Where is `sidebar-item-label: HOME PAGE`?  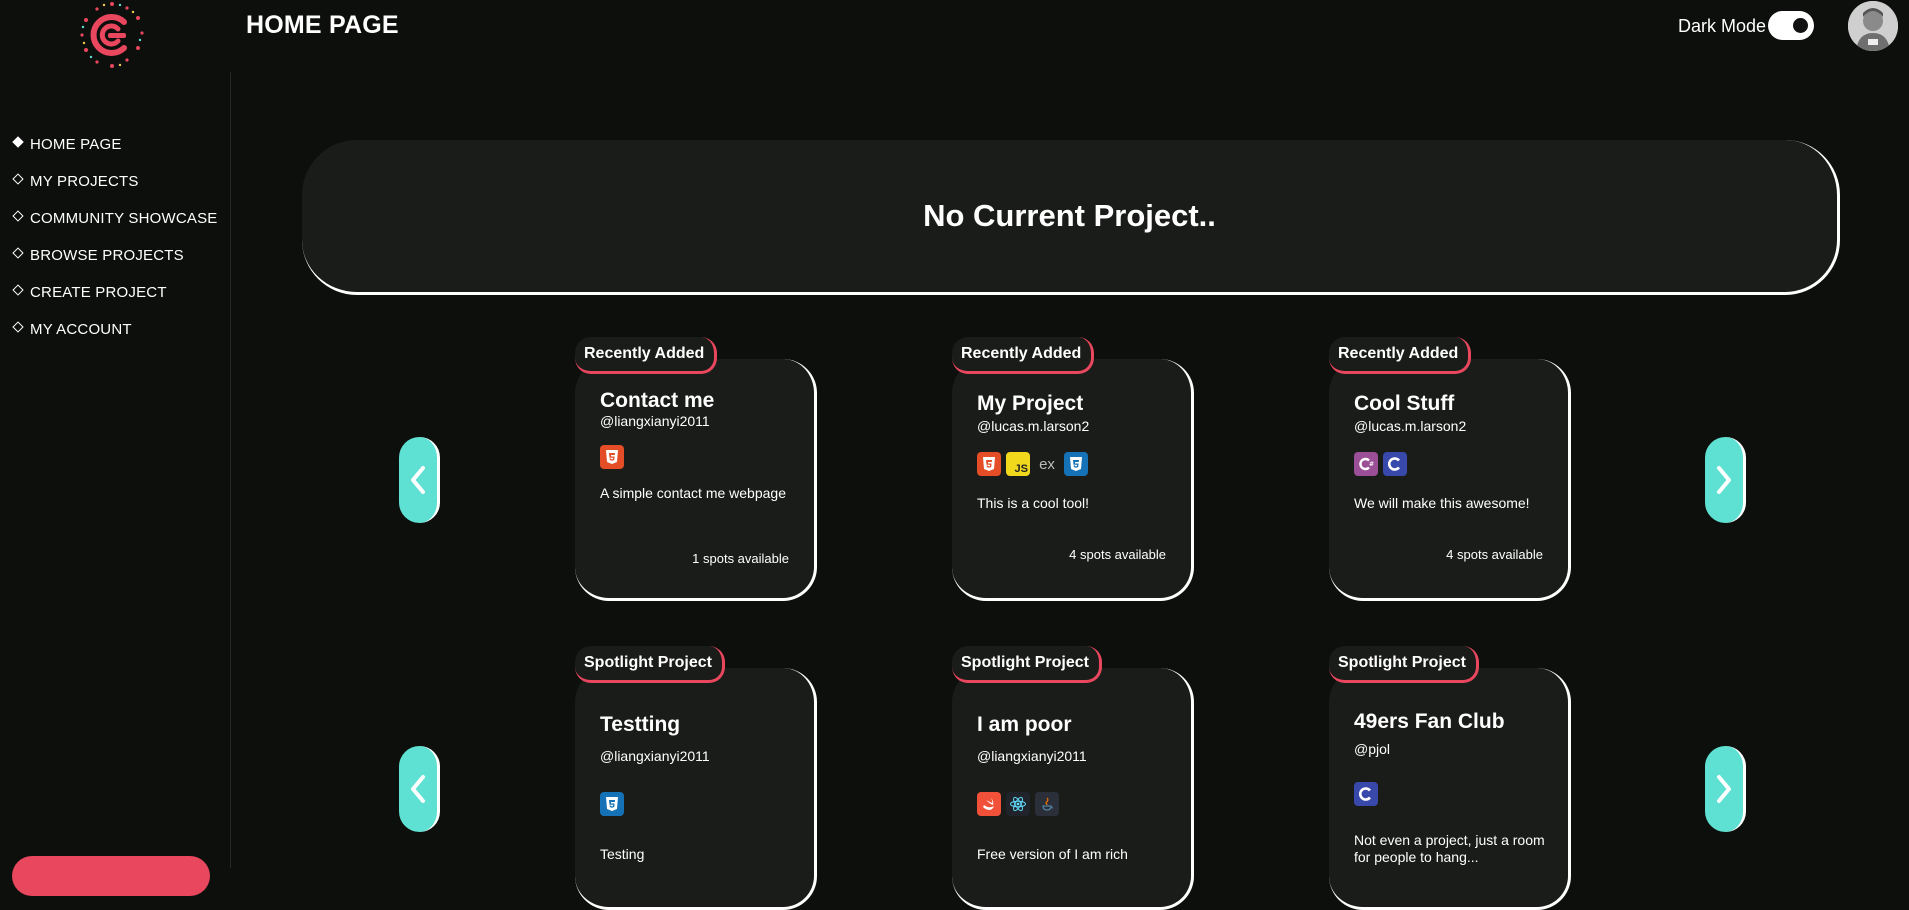
sidebar-item-label: HOME PAGE is located at coordinates (76, 144).